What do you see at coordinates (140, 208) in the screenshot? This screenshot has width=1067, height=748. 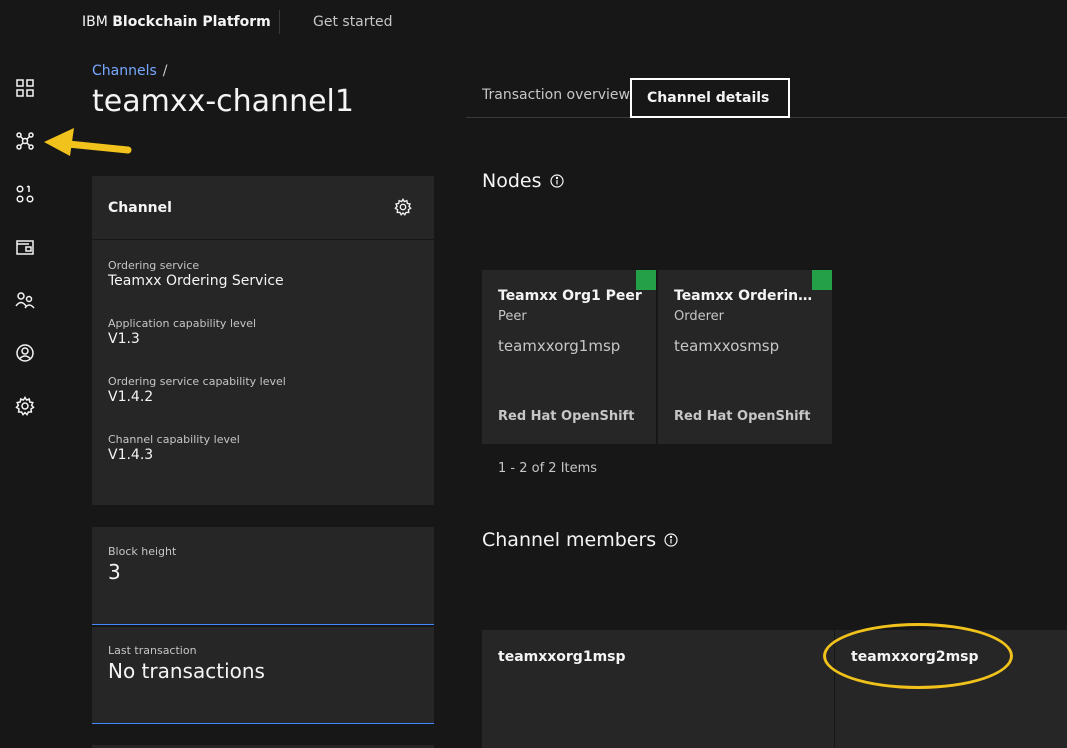 I see `channel-card-title: Channel` at bounding box center [140, 208].